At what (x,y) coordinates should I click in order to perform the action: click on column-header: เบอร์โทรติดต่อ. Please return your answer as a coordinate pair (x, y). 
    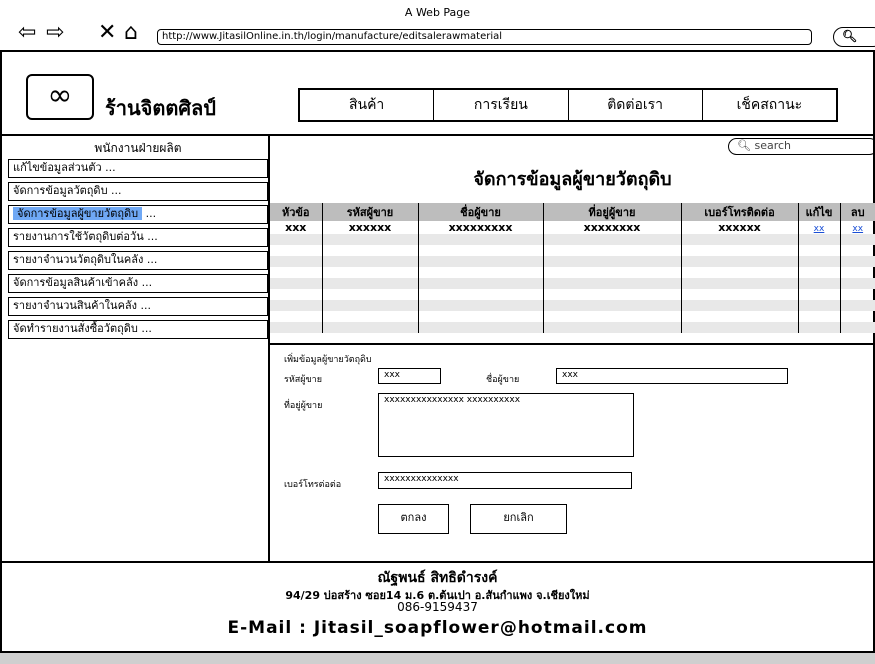
    Looking at the image, I should click on (739, 212).